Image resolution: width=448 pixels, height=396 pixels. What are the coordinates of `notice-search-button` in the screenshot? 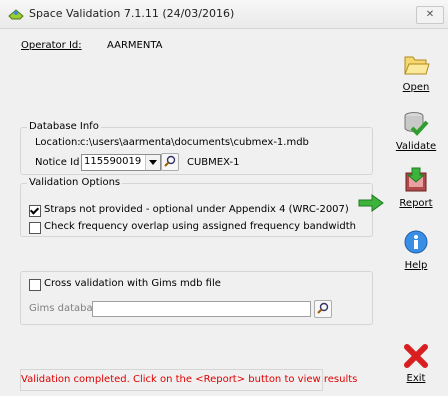 It's located at (170, 162).